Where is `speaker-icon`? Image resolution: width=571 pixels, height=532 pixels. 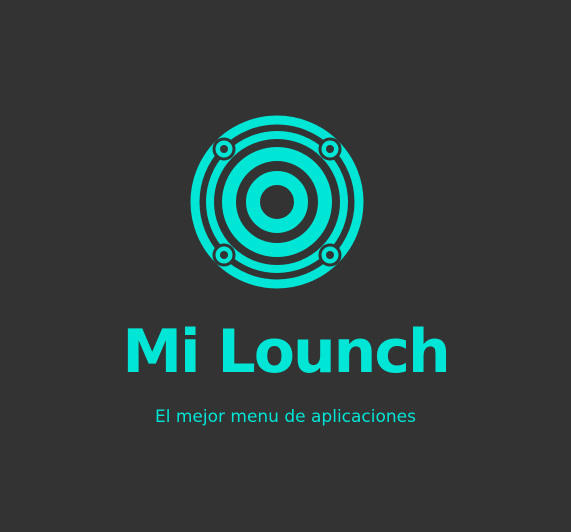 speaker-icon is located at coordinates (277, 202).